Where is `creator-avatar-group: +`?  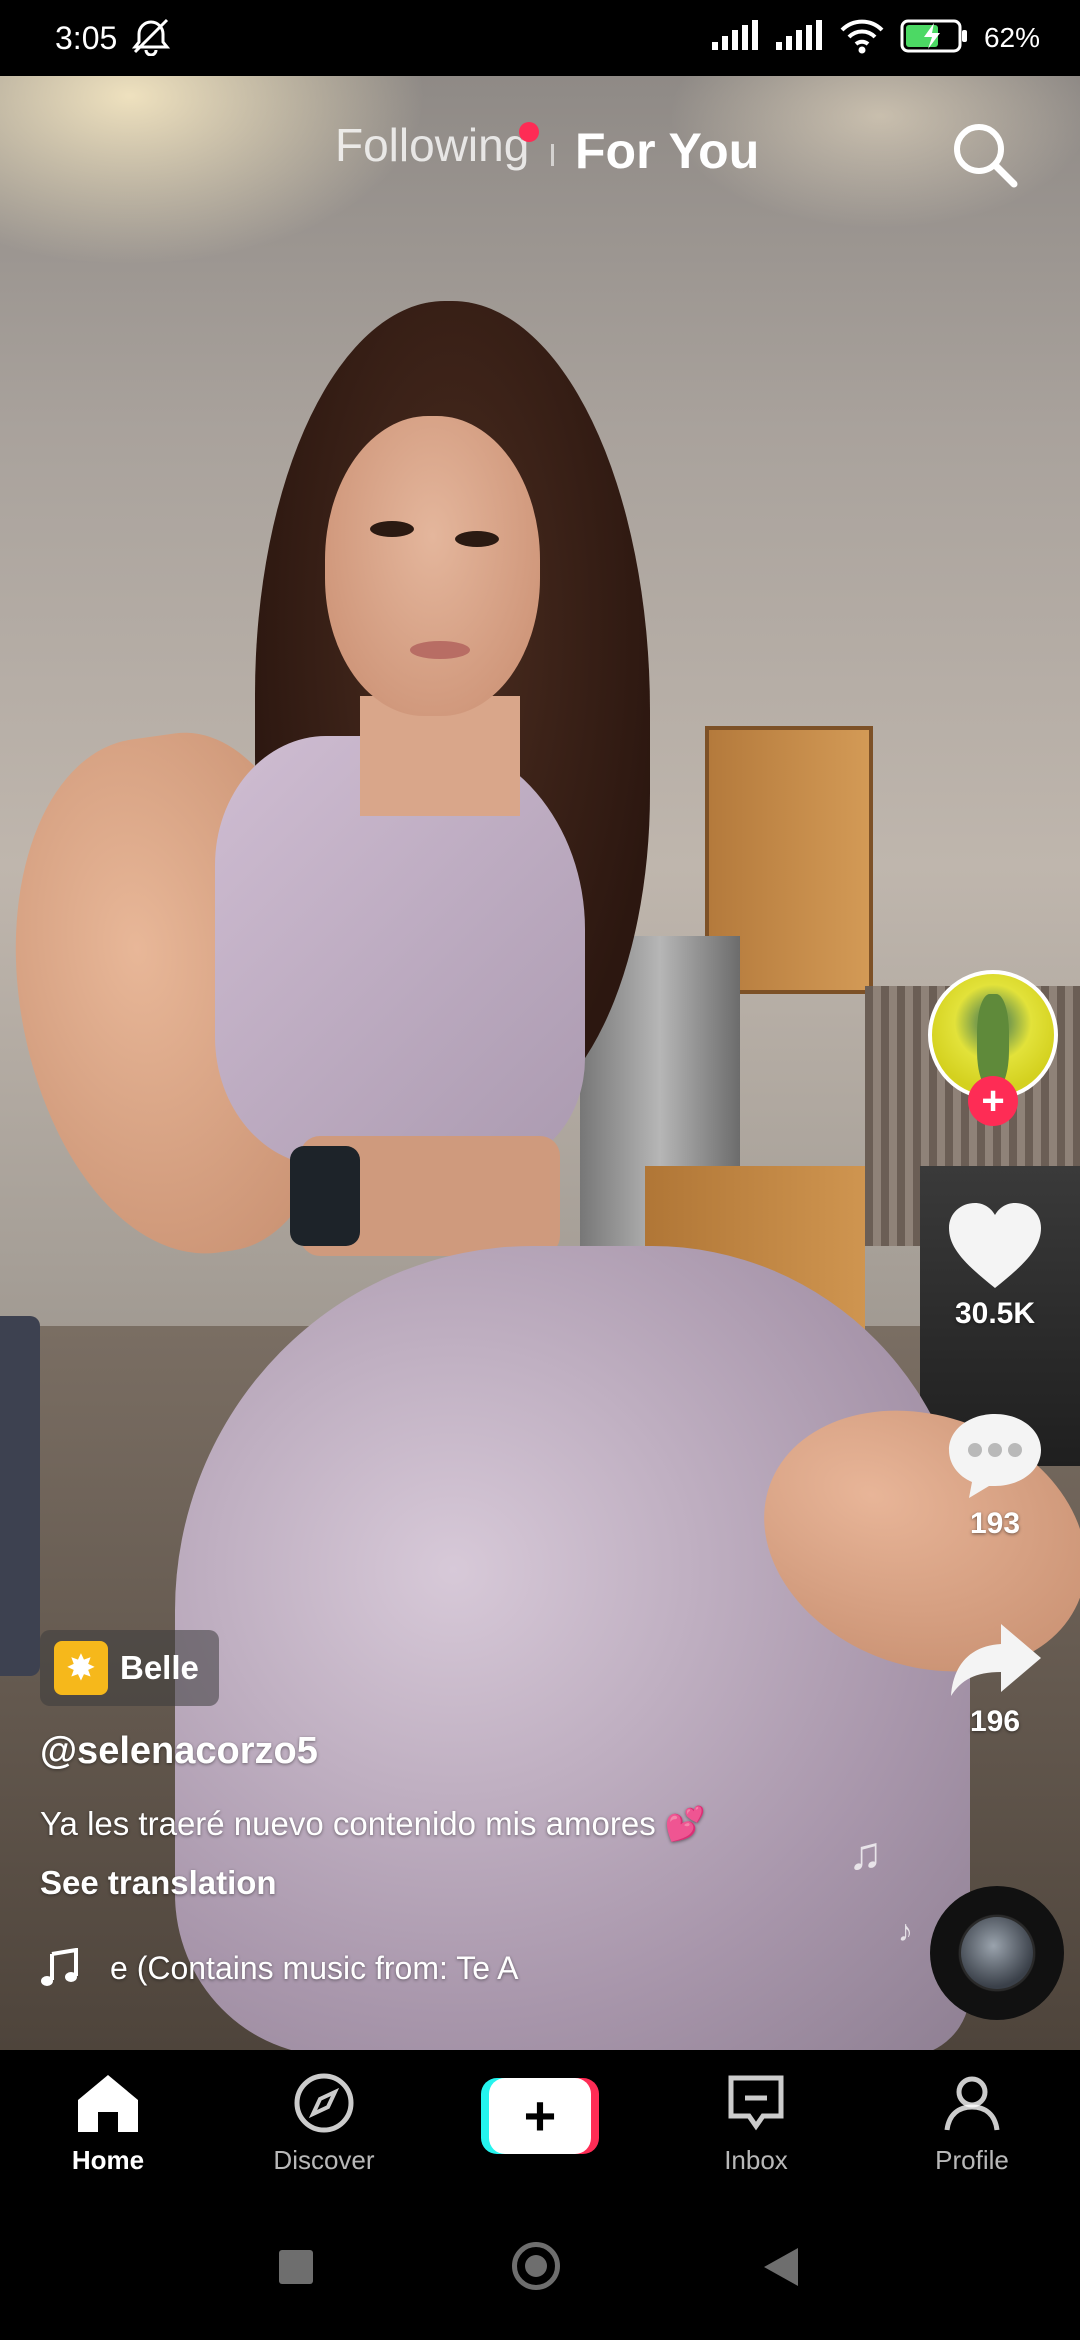 creator-avatar-group: + is located at coordinates (996, 1048).